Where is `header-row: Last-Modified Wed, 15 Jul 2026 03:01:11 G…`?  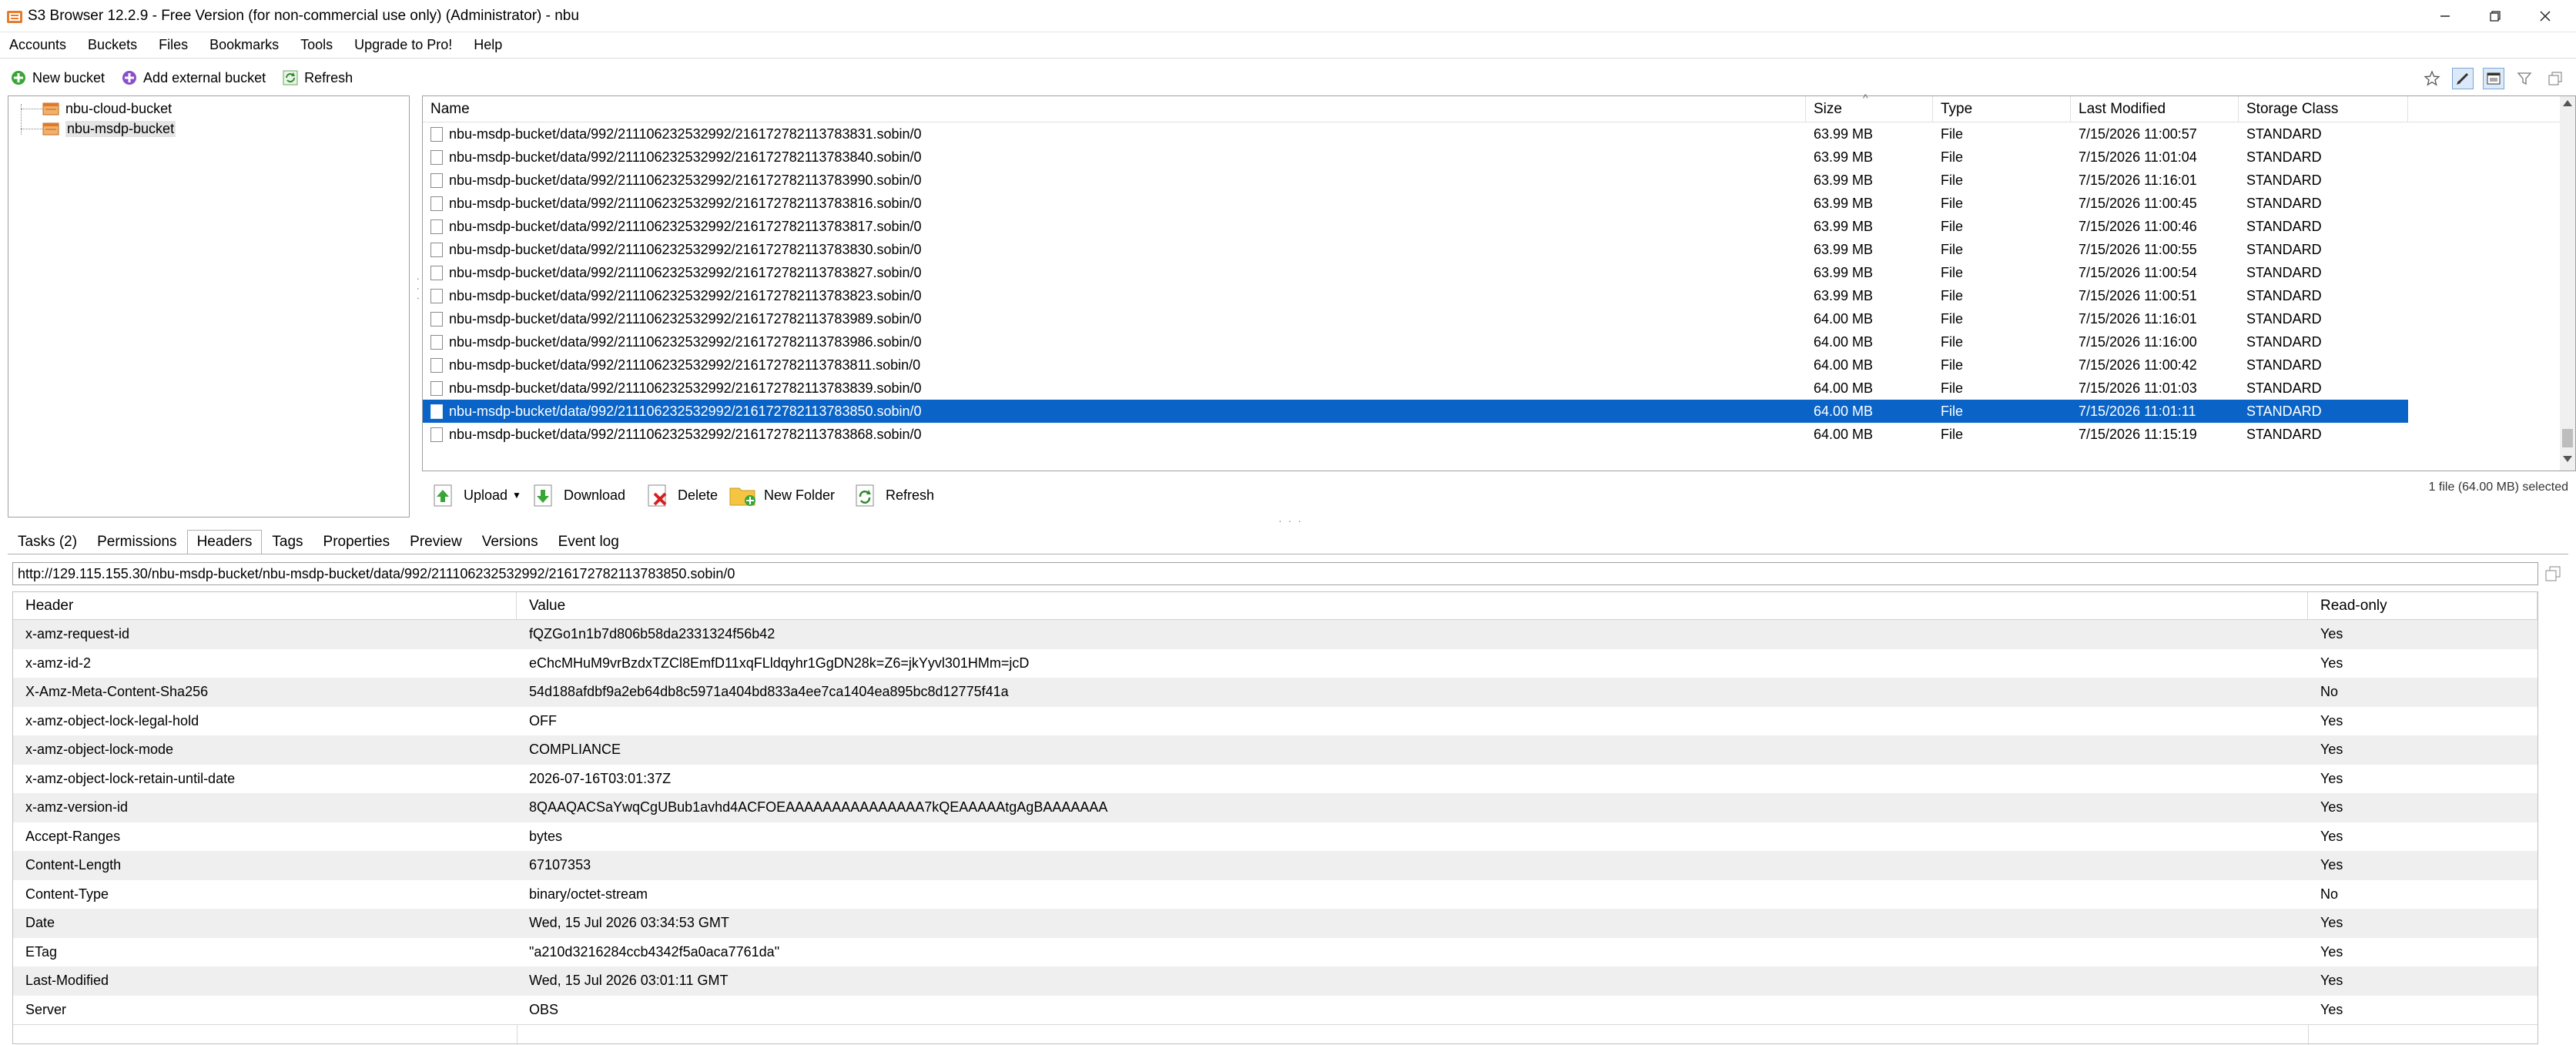
header-row: Last-Modified Wed, 15 Jul 2026 03:01:11 G… is located at coordinates (1275, 981).